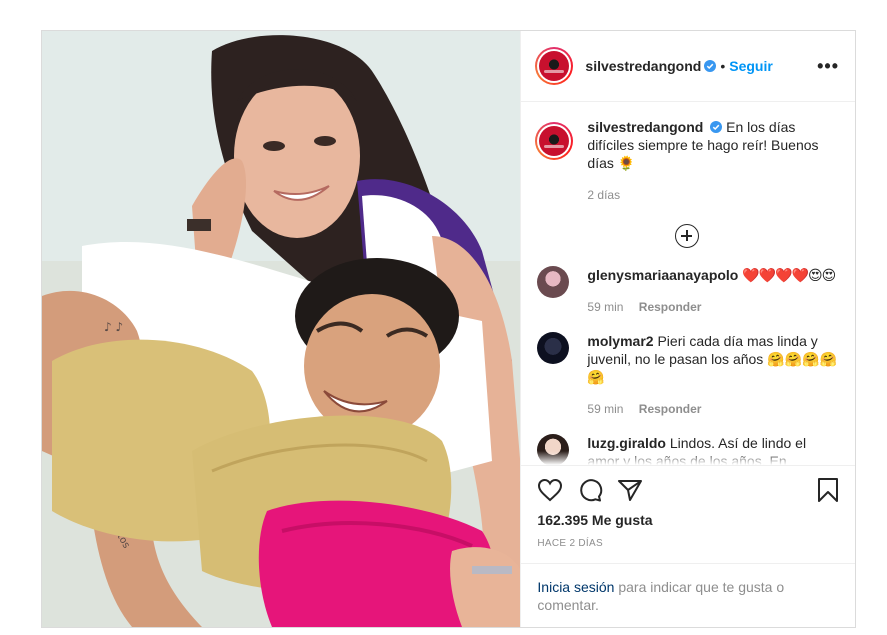  What do you see at coordinates (688, 507) in the screenshot?
I see `post-actions: 162.395 Me gusta HACE 2 DÍAS` at bounding box center [688, 507].